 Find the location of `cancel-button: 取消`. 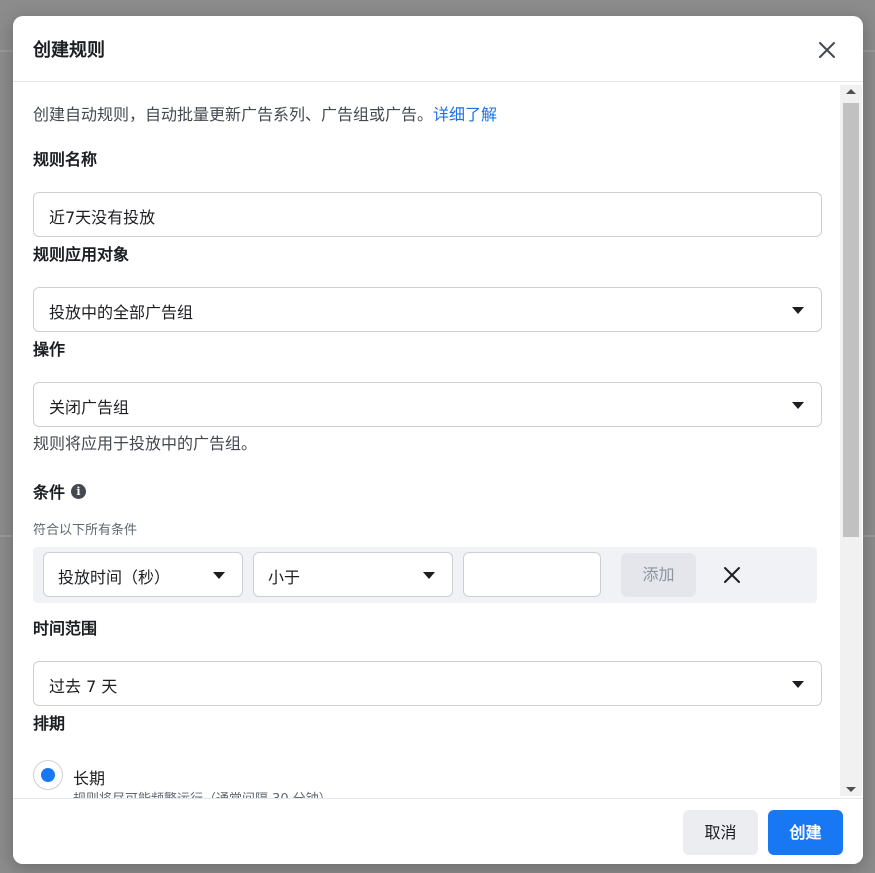

cancel-button: 取消 is located at coordinates (720, 832).